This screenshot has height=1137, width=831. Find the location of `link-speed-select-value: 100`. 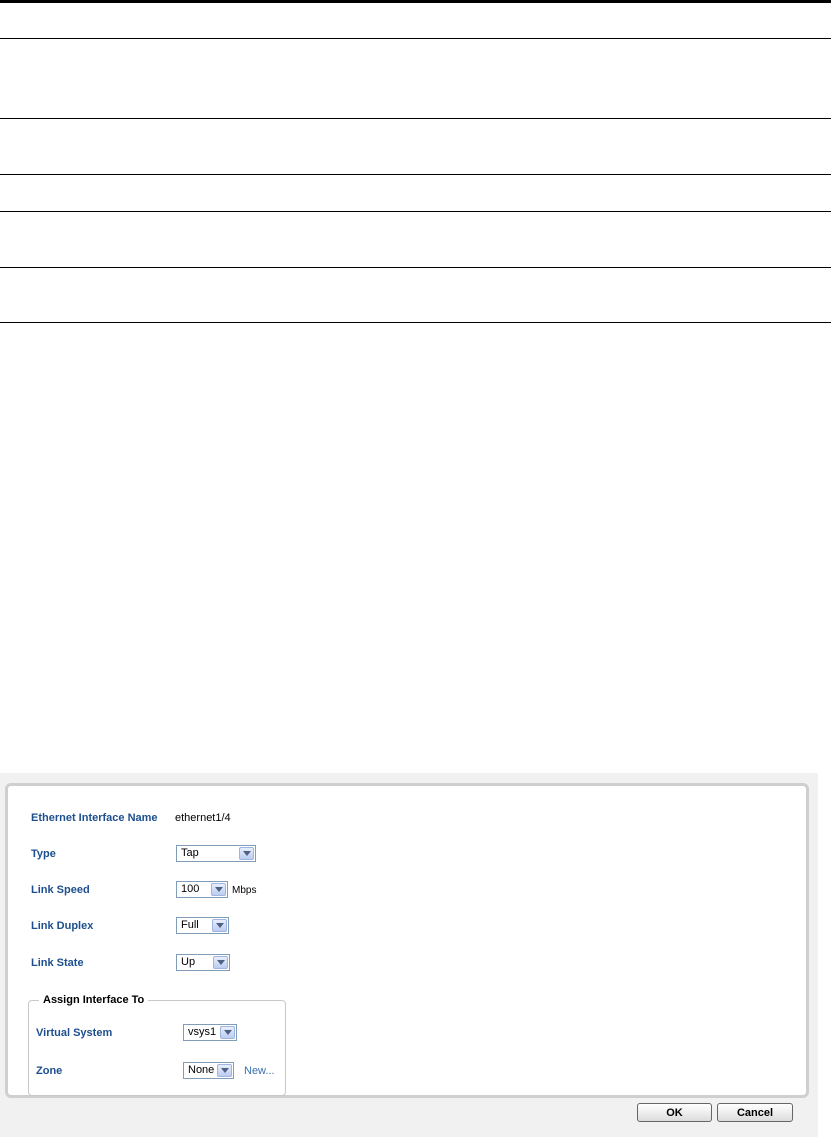

link-speed-select-value: 100 is located at coordinates (190, 889).